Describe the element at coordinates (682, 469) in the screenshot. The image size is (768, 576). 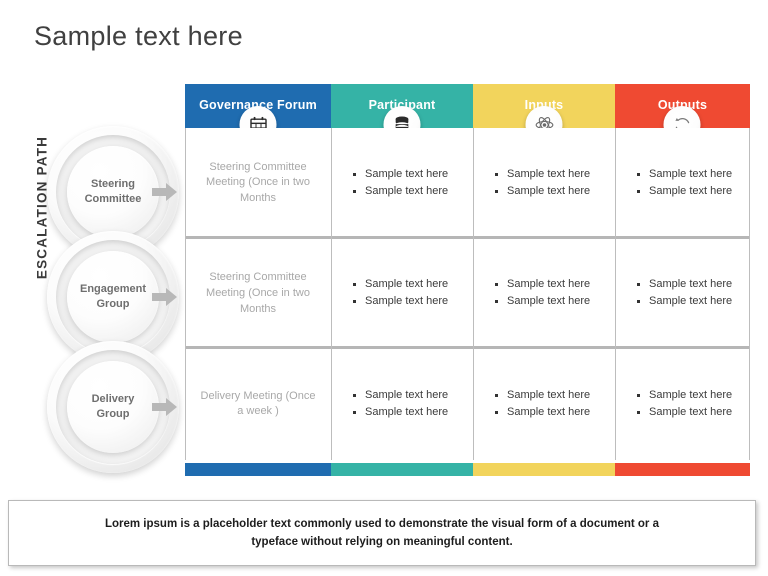
I see `footer-band-outputs` at that location.